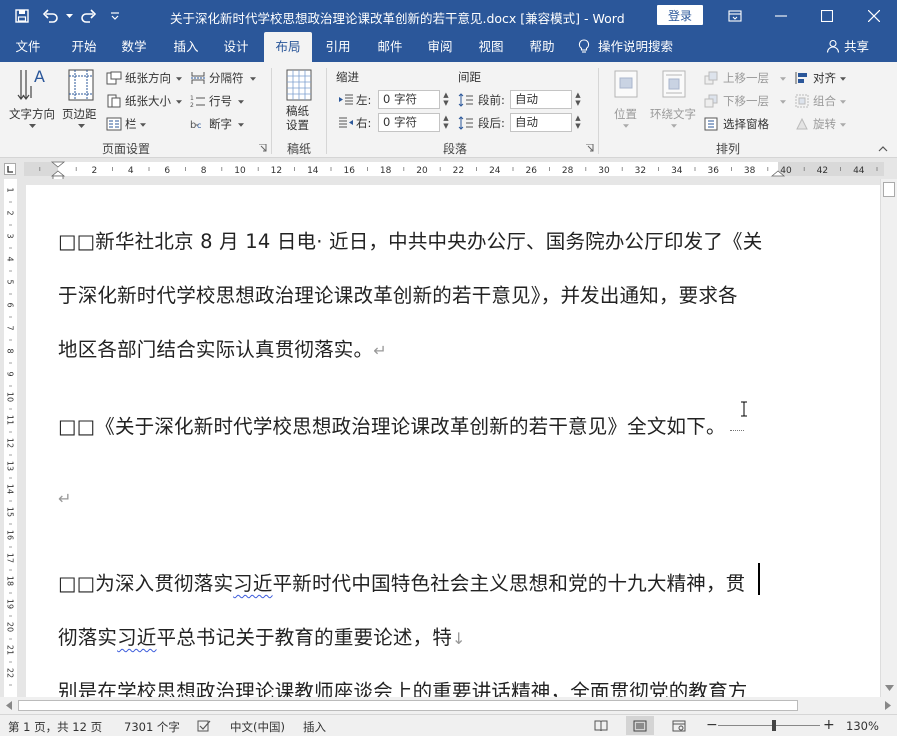 The height and width of the screenshot is (736, 897). What do you see at coordinates (55, 727) in the screenshot?
I see `page-count-status: 第 1 页，共 12 页` at bounding box center [55, 727].